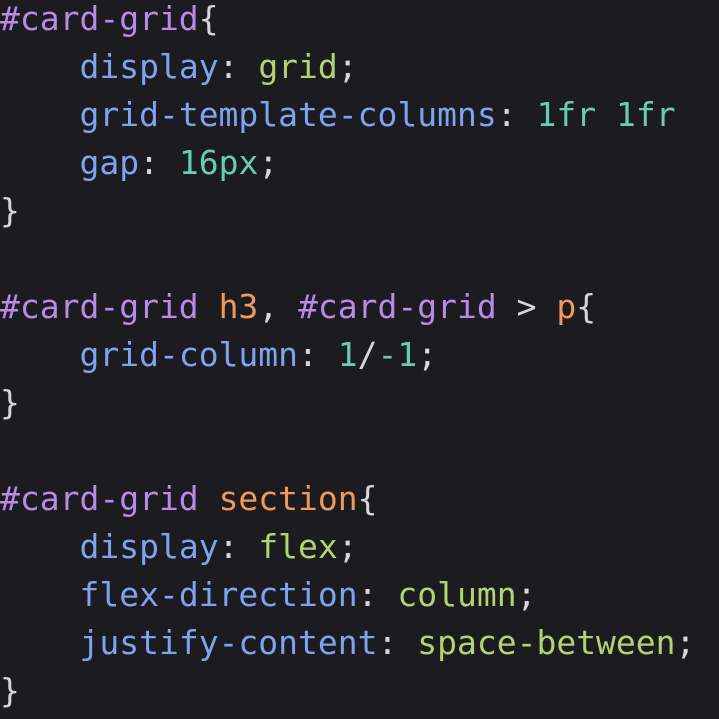 Image resolution: width=719 pixels, height=719 pixels. I want to click on code-line: #card-grid section{, so click(359, 499).